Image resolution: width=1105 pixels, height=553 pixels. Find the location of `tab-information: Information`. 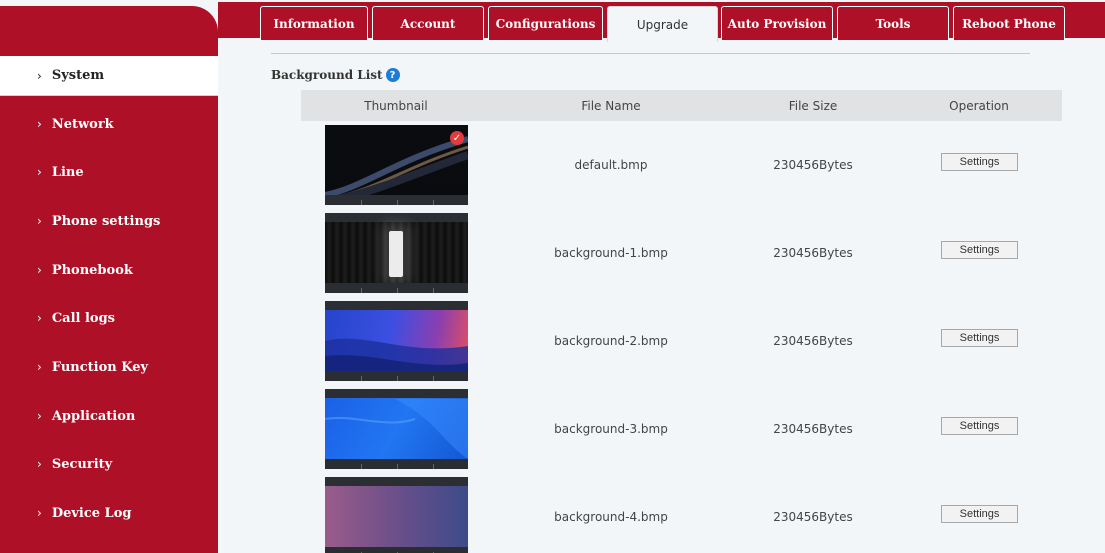

tab-information: Information is located at coordinates (314, 23).